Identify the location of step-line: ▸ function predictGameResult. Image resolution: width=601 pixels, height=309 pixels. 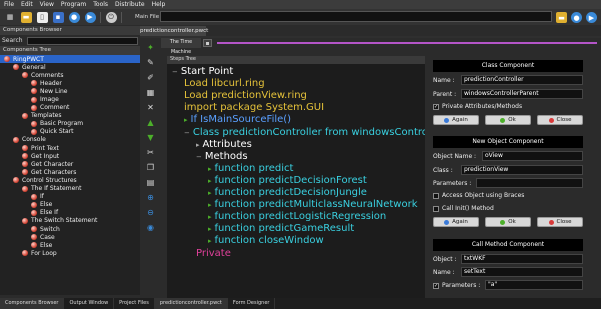
(281, 229).